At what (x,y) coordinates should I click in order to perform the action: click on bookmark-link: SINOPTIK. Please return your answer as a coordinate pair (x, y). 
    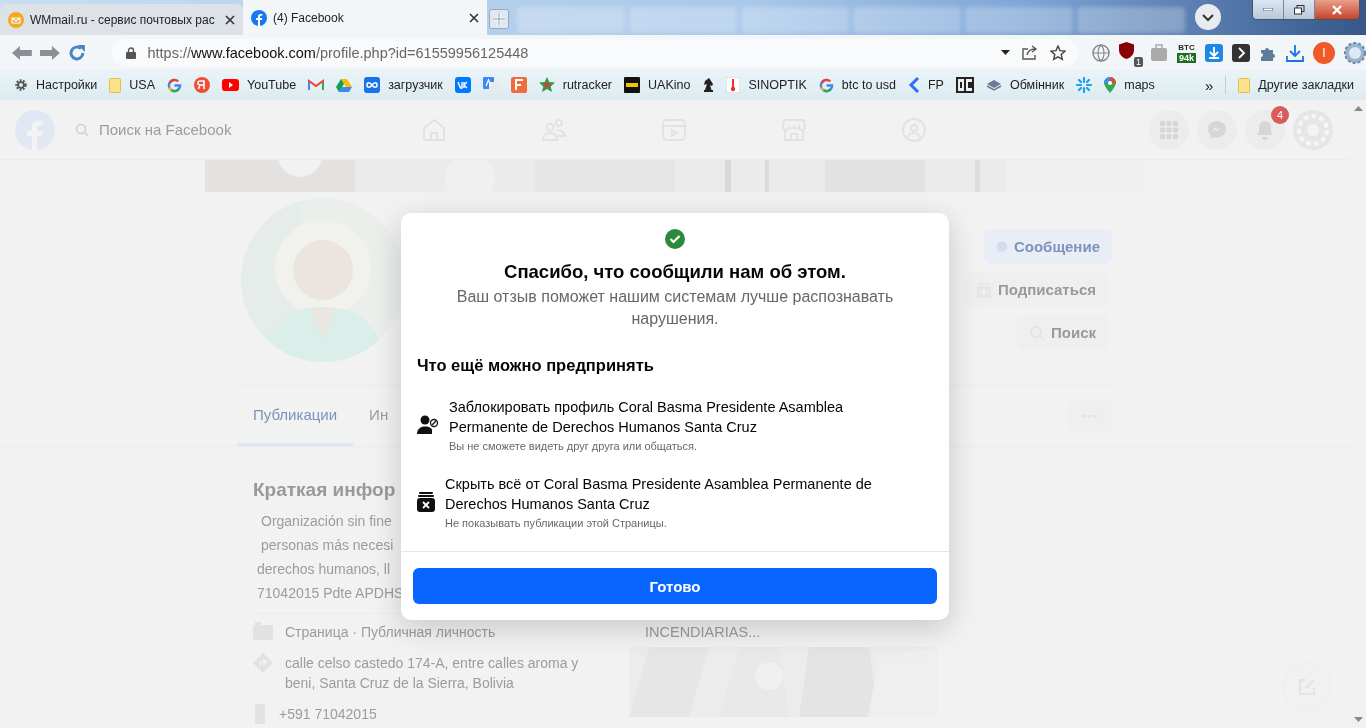
    Looking at the image, I should click on (766, 85).